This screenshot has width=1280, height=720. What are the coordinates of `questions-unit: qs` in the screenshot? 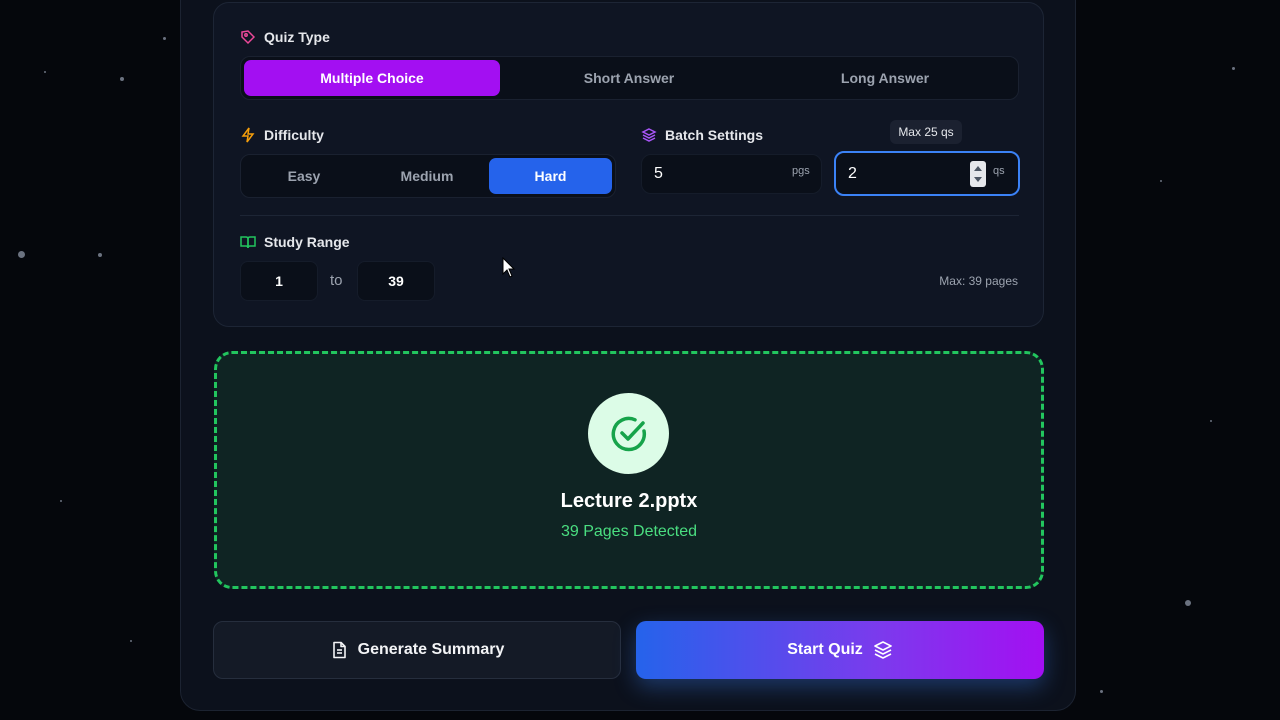 It's located at (999, 171).